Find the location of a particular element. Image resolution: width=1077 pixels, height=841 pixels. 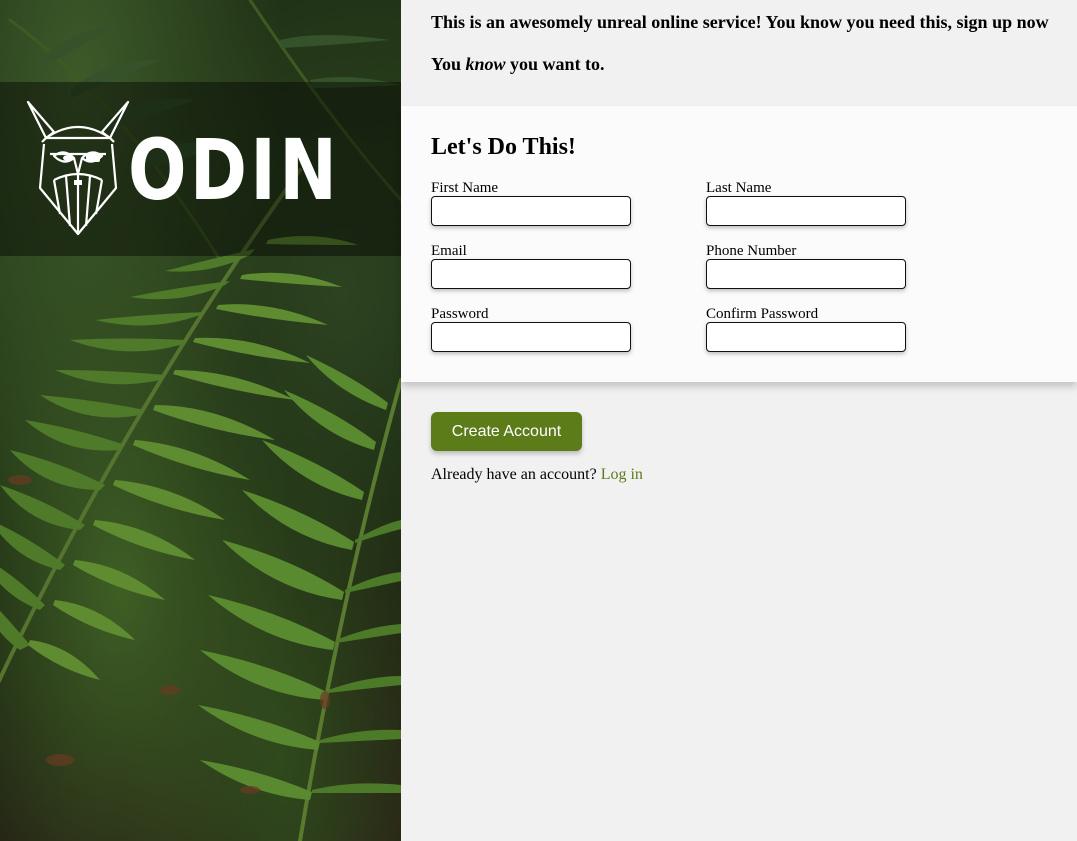

viking-helmet-icon is located at coordinates (78, 168).